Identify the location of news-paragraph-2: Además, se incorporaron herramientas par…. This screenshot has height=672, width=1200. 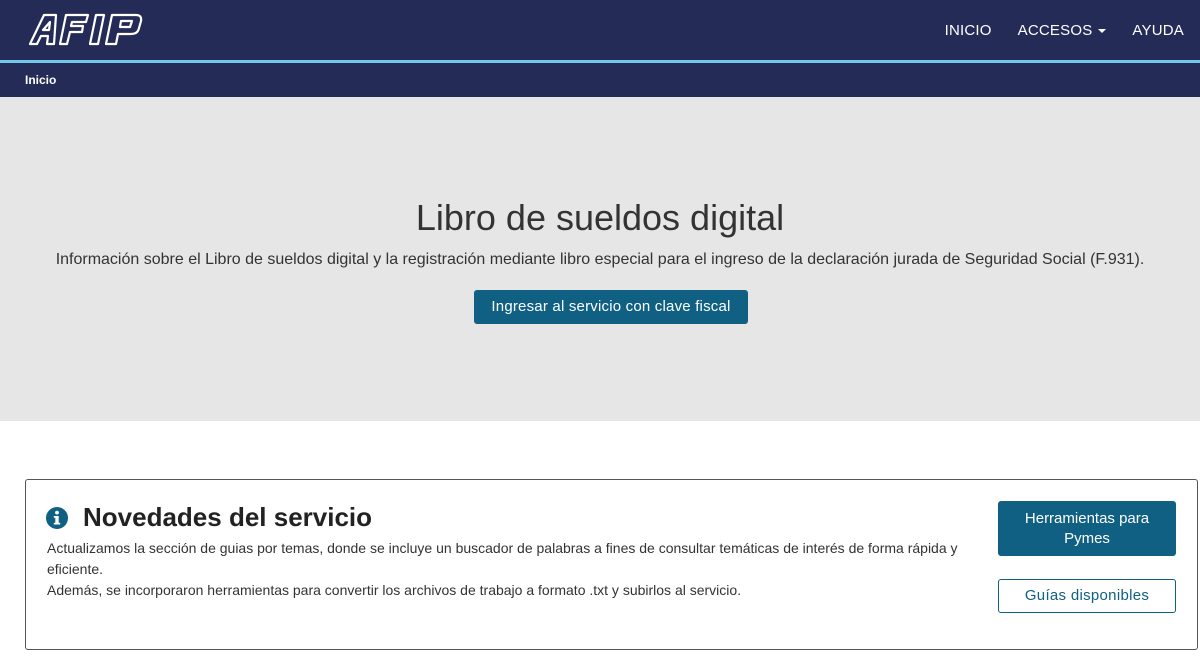
(394, 590).